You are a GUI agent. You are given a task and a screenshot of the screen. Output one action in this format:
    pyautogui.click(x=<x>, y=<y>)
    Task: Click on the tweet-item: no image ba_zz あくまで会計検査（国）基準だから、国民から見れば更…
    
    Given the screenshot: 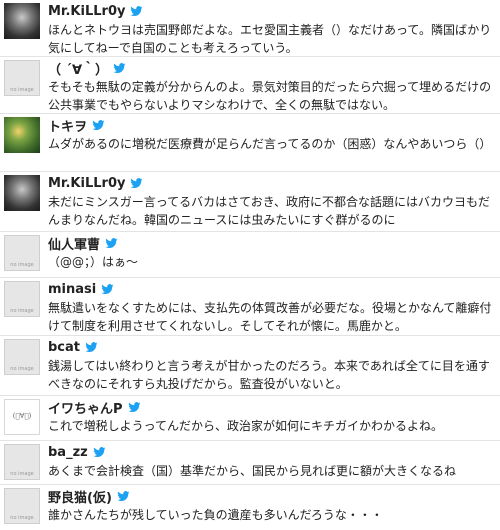 What is the action you would take?
    pyautogui.click(x=250, y=463)
    